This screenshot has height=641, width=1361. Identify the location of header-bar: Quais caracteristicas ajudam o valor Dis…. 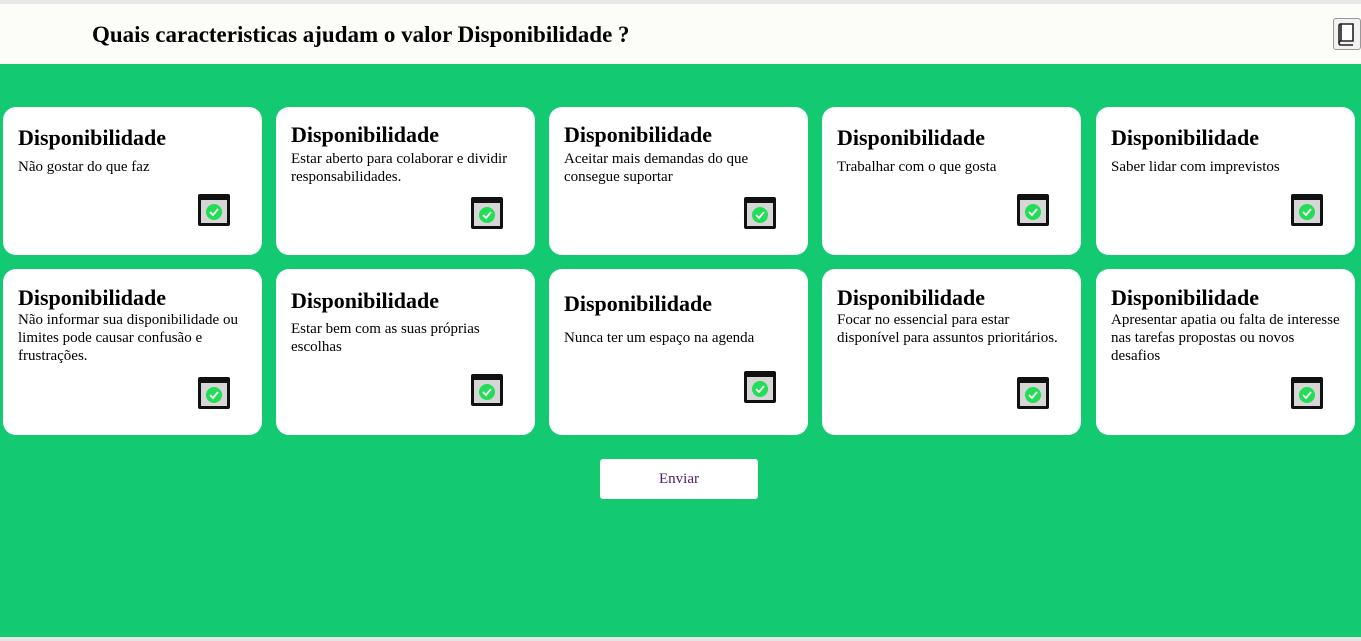
(680, 34).